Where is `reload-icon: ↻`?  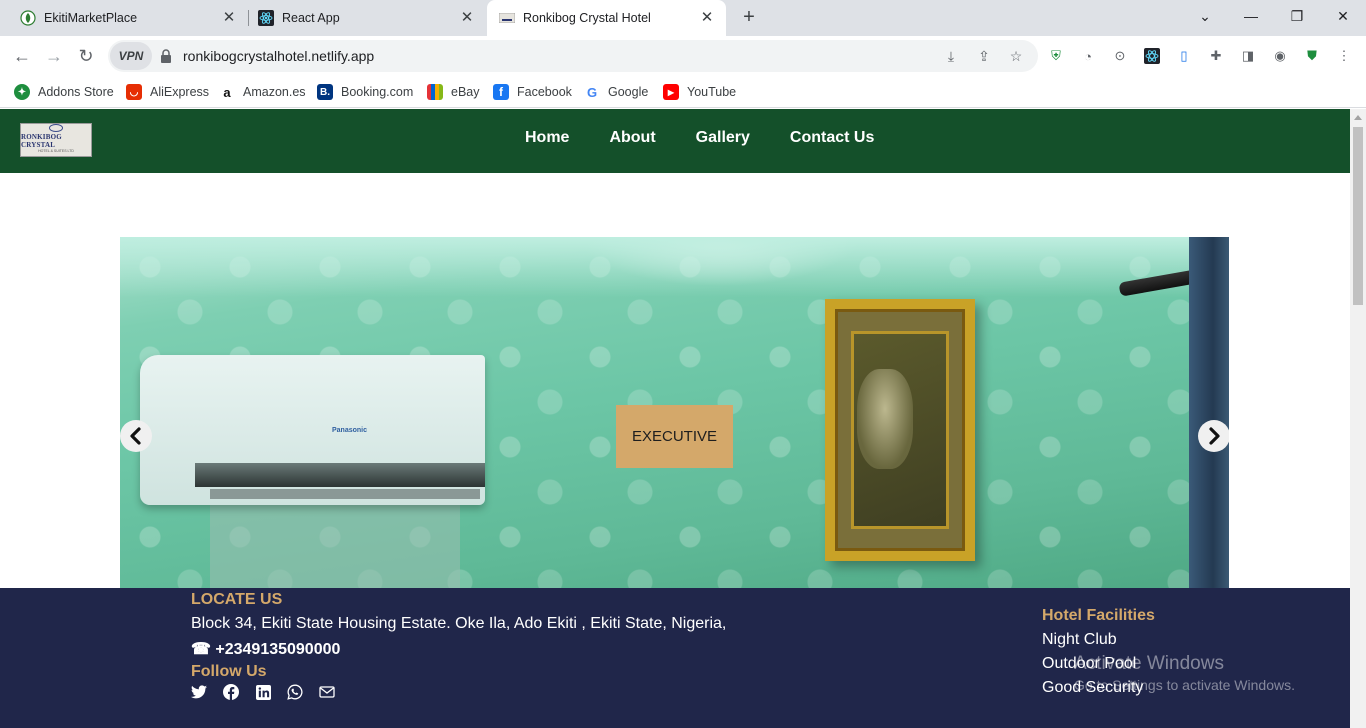 reload-icon: ↻ is located at coordinates (86, 56).